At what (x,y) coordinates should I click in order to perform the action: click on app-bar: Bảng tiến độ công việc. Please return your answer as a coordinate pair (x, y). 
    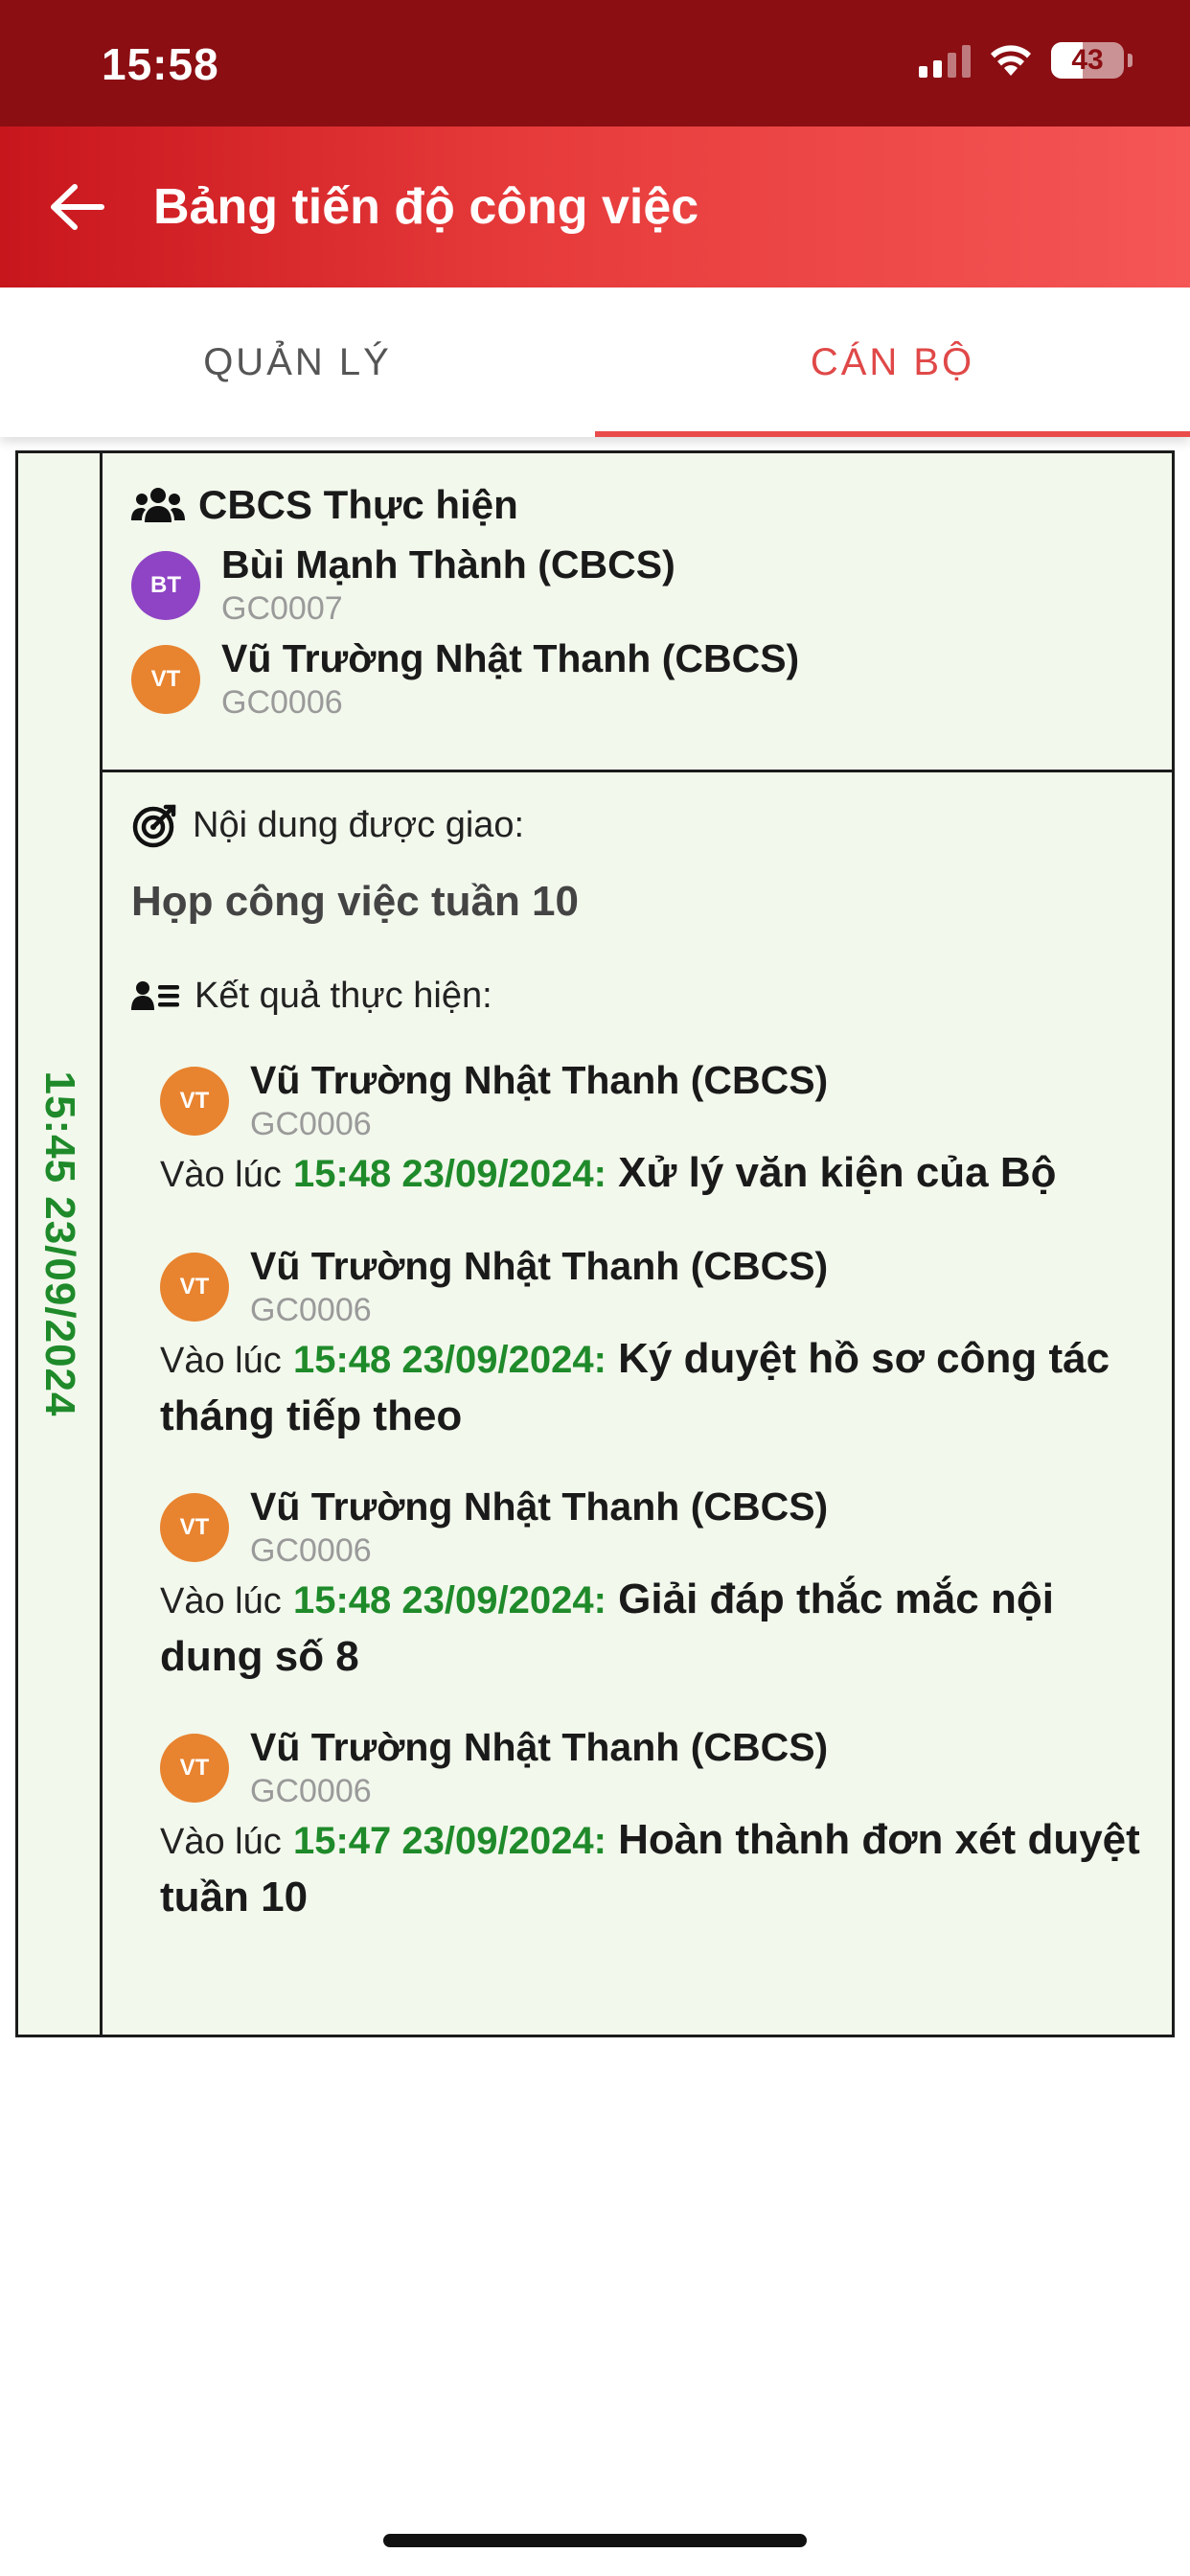
    Looking at the image, I should click on (595, 207).